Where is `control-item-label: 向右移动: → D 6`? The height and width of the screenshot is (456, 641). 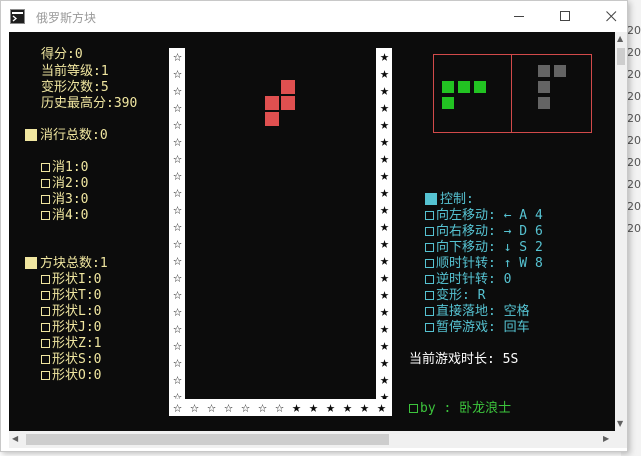
control-item-label: 向右移动: → D 6 is located at coordinates (489, 231).